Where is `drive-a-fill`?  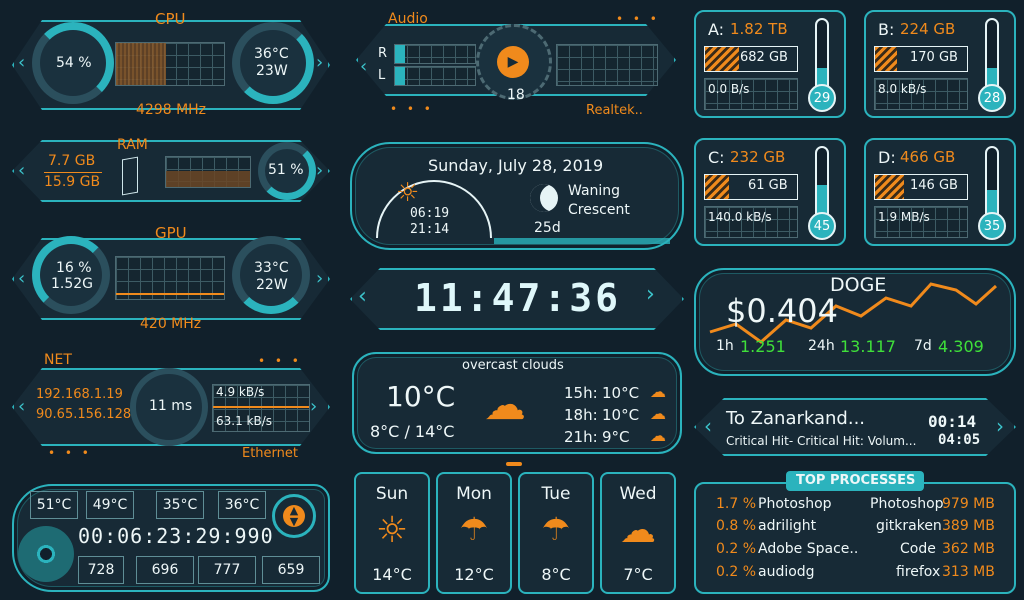 drive-a-fill is located at coordinates (722, 59).